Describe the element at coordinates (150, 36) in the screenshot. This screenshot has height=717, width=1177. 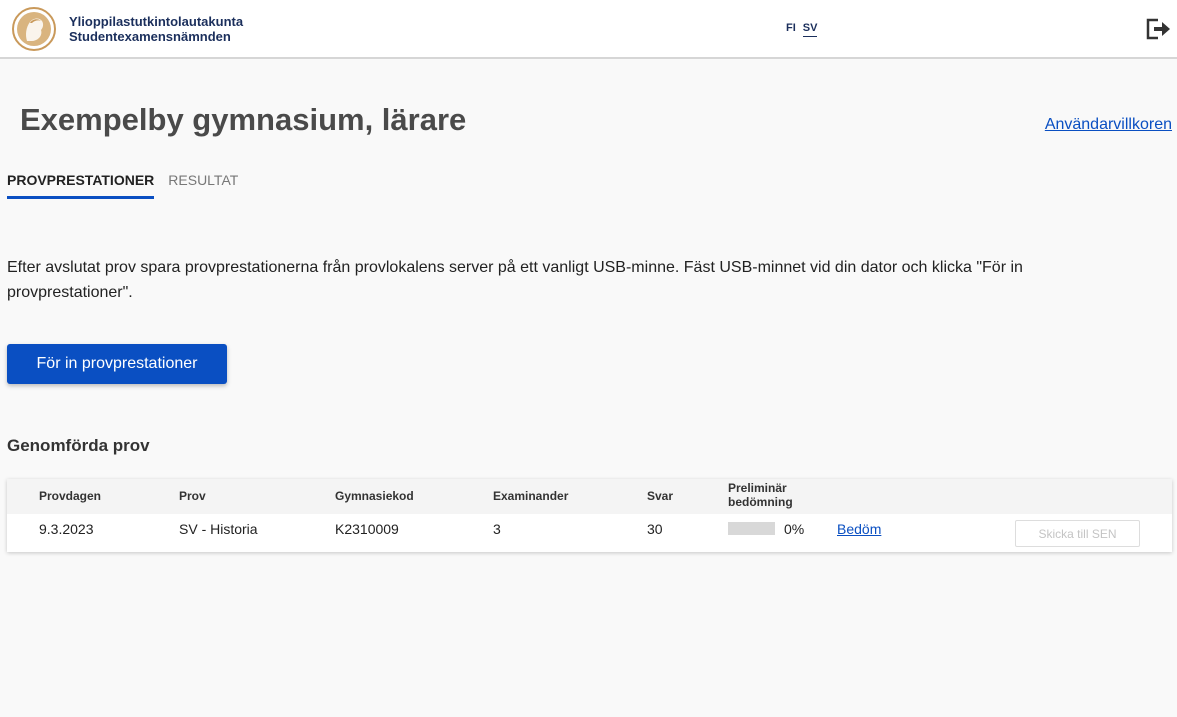
I see `org-name-sv: Studentexamensnämnden` at that location.